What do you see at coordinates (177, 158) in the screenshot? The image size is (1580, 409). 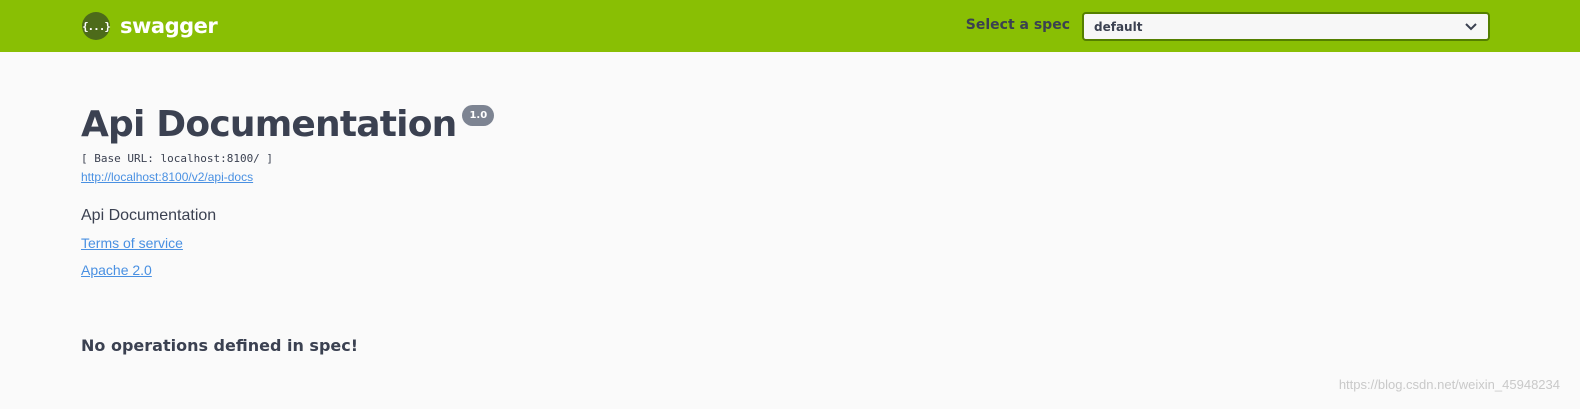 I see `base-url: [ Base URL: localhost:8100/ ]` at bounding box center [177, 158].